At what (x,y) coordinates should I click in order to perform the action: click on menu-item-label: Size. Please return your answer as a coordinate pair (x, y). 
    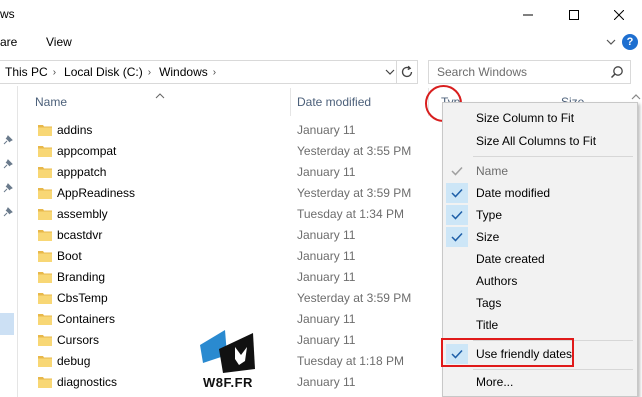
    Looking at the image, I should click on (488, 237).